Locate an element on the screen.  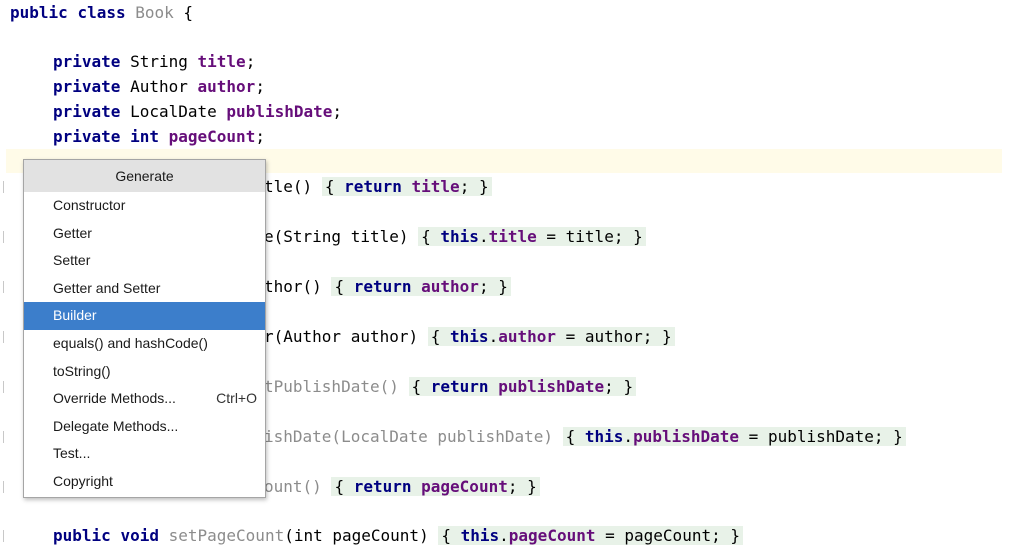
menu-item-constructor: Constructor is located at coordinates (144, 206).